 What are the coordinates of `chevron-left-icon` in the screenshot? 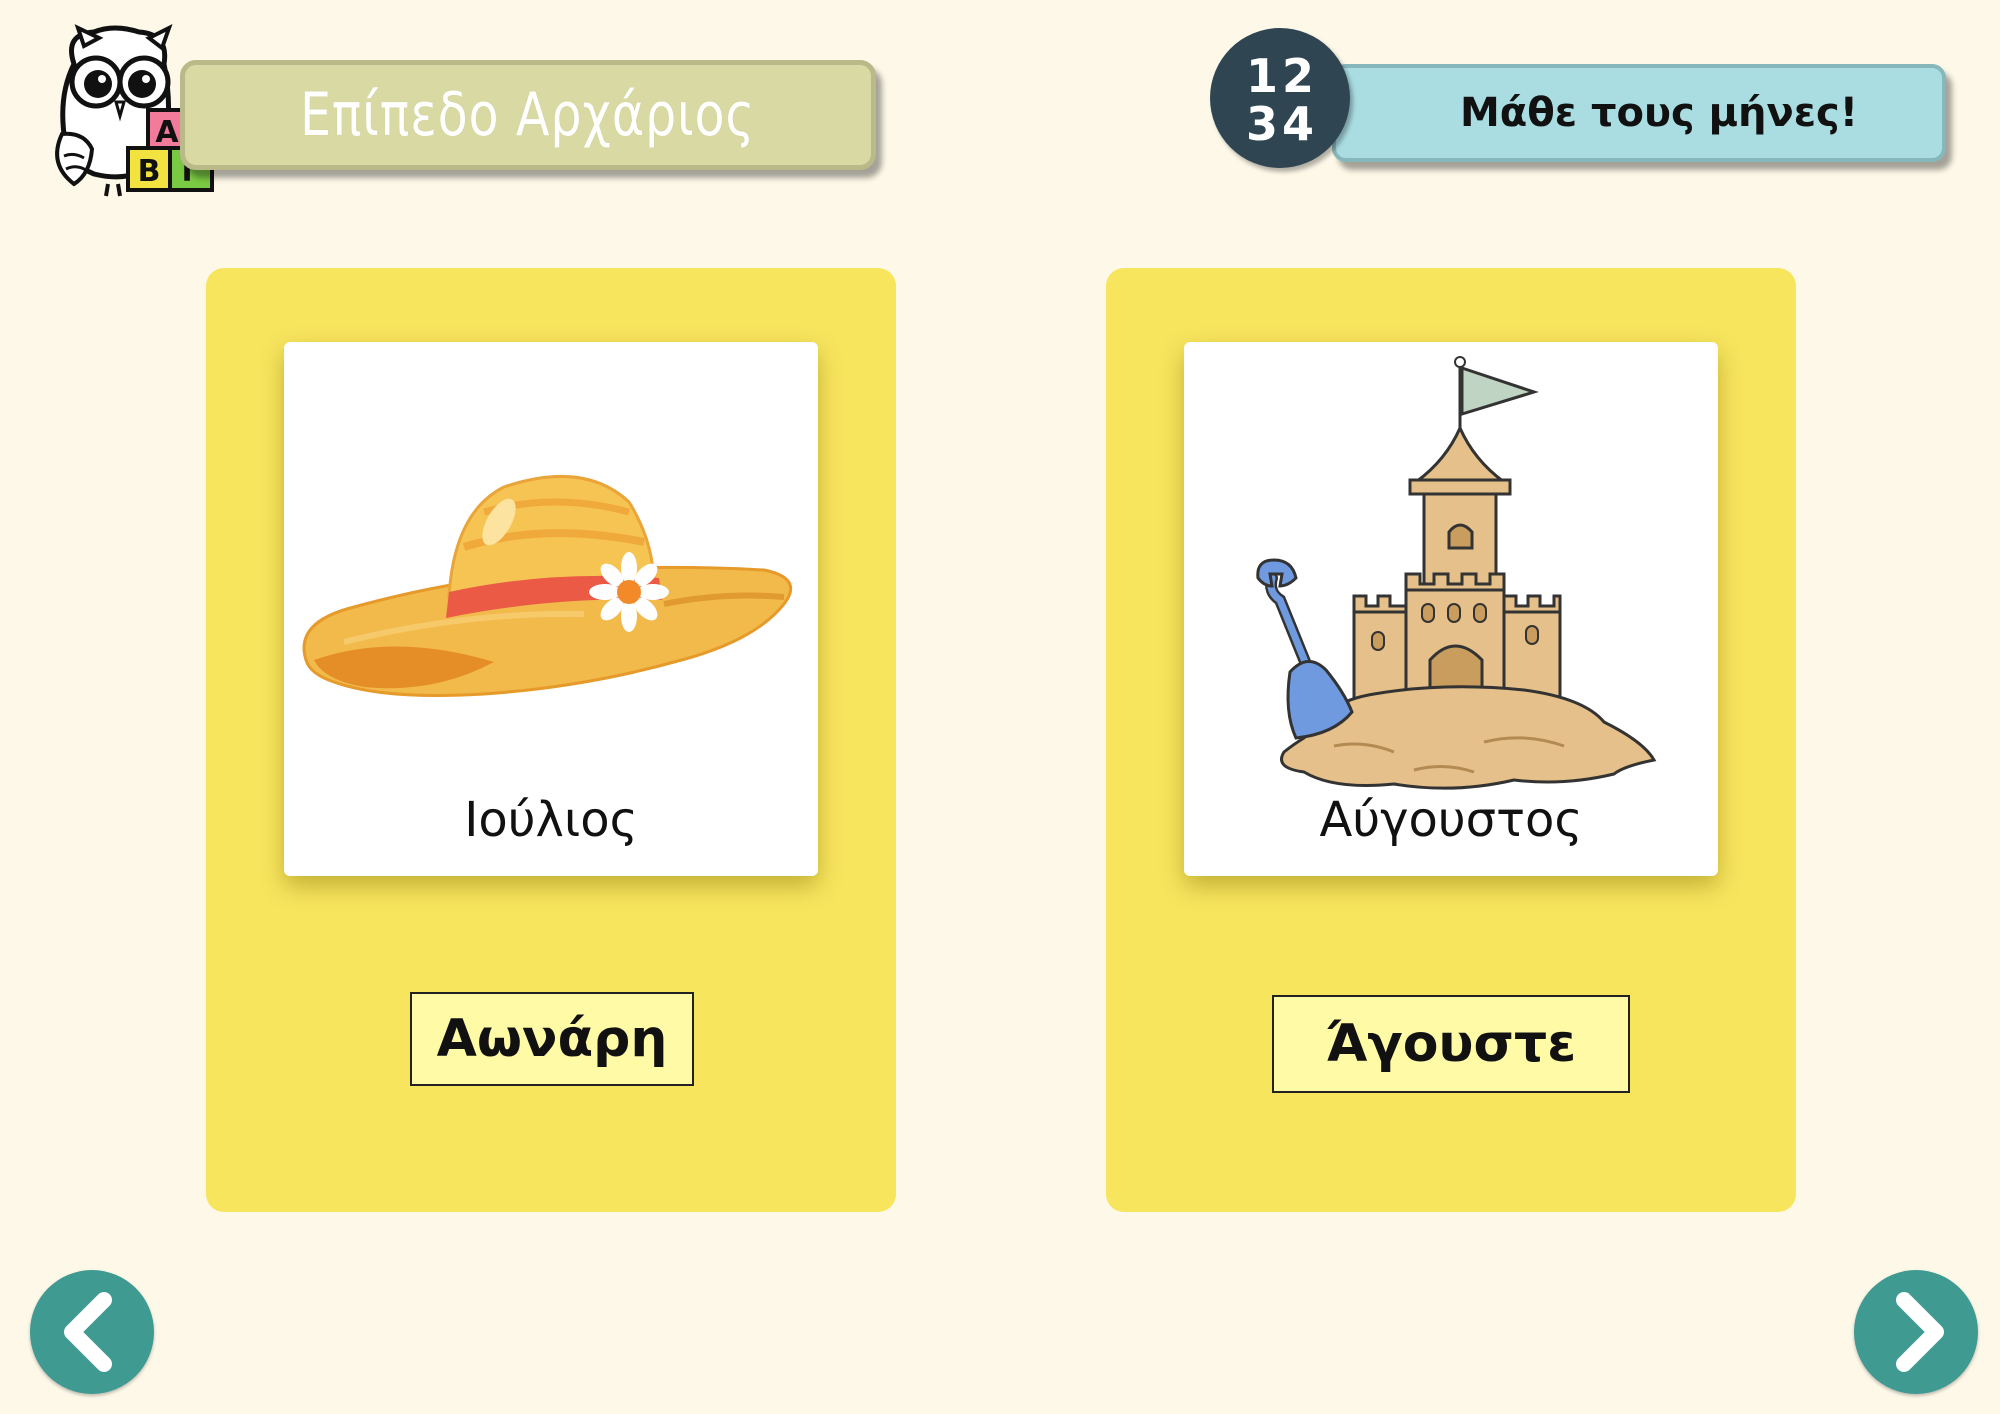 It's located at (88, 1332).